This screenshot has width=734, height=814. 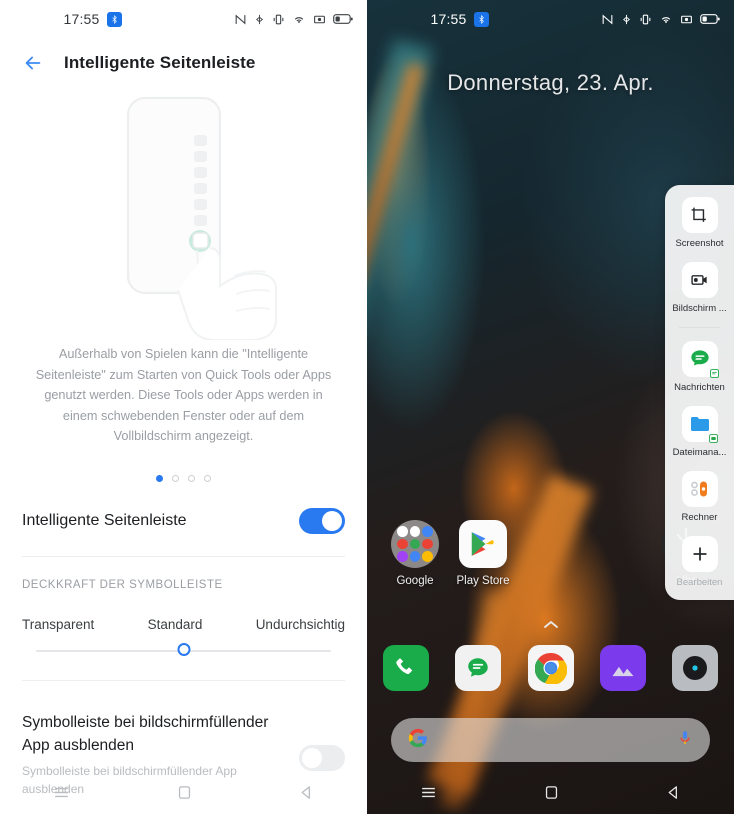 What do you see at coordinates (175, 624) in the screenshot?
I see `opacity-label-standard: Standard` at bounding box center [175, 624].